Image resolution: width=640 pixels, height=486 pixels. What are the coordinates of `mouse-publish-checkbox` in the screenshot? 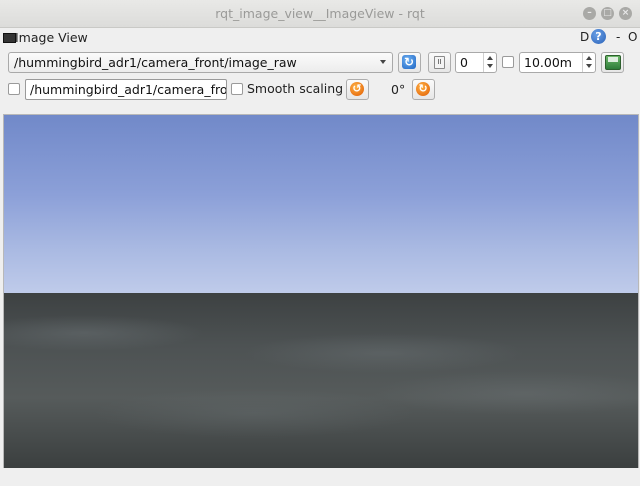 It's located at (14, 89).